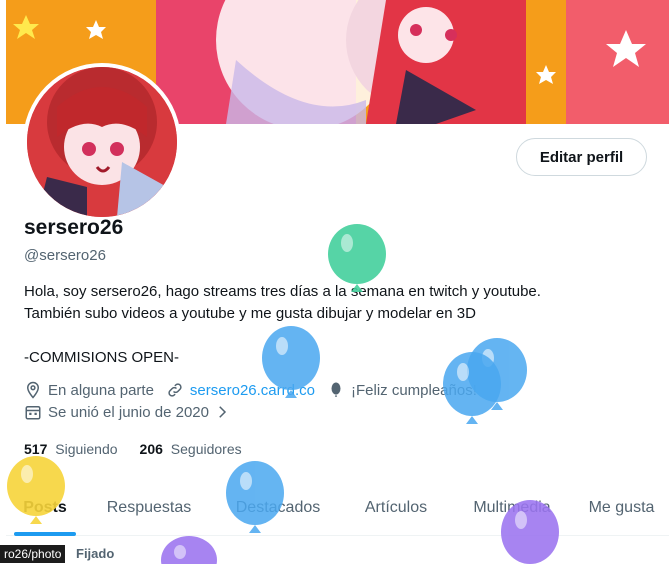 Image resolution: width=669 pixels, height=564 pixels. I want to click on avatar-image, so click(102, 142).